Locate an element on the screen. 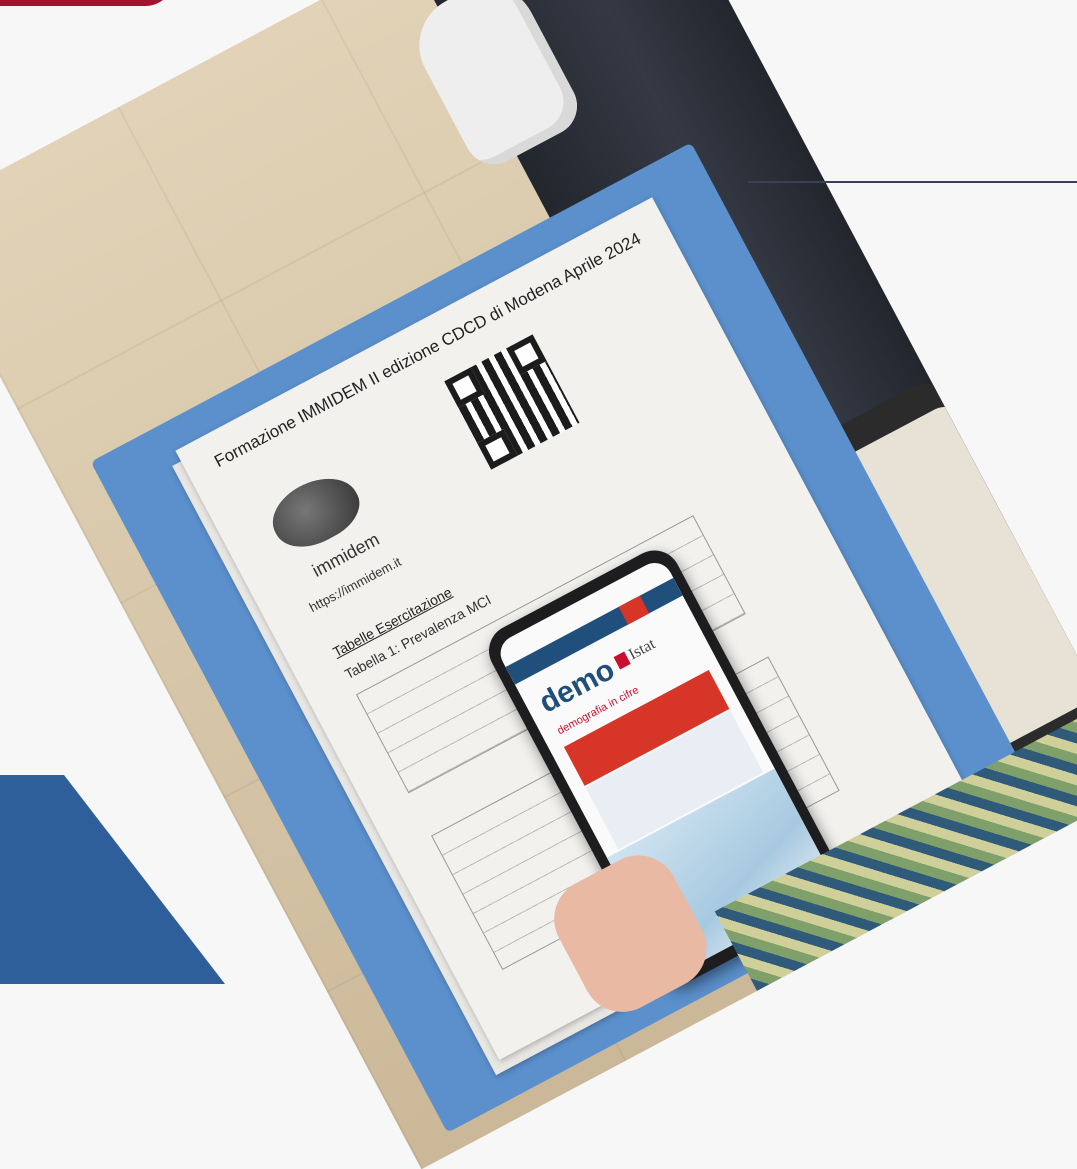  app-brand: Istat is located at coordinates (642, 649).